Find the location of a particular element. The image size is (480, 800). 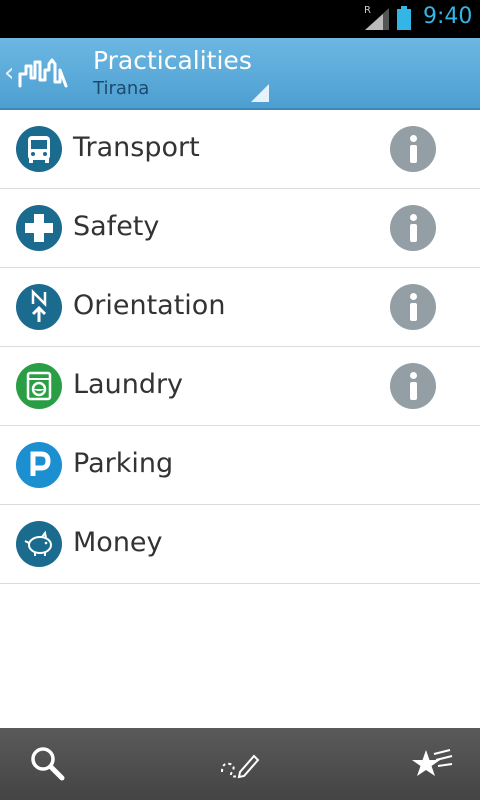

parking-icon is located at coordinates (39, 465).